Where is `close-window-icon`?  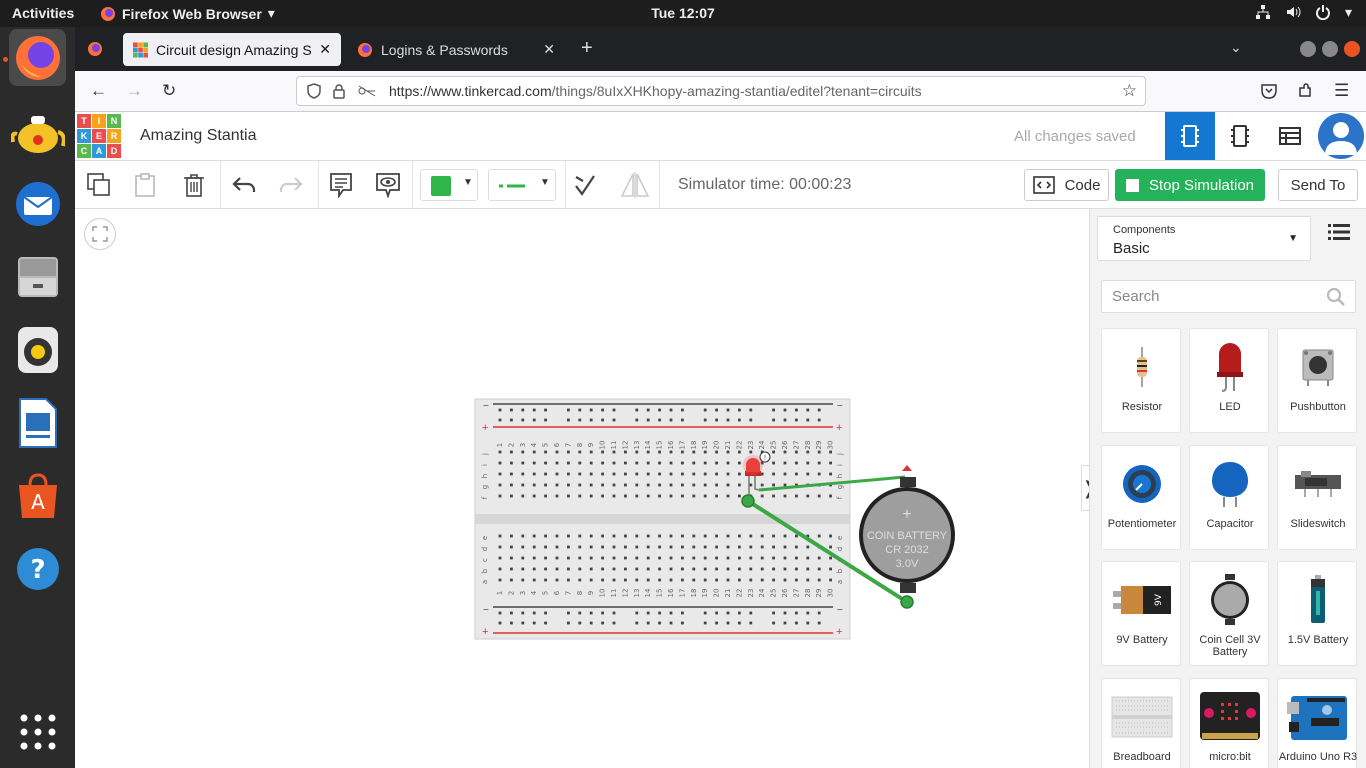
close-window-icon is located at coordinates (1352, 49).